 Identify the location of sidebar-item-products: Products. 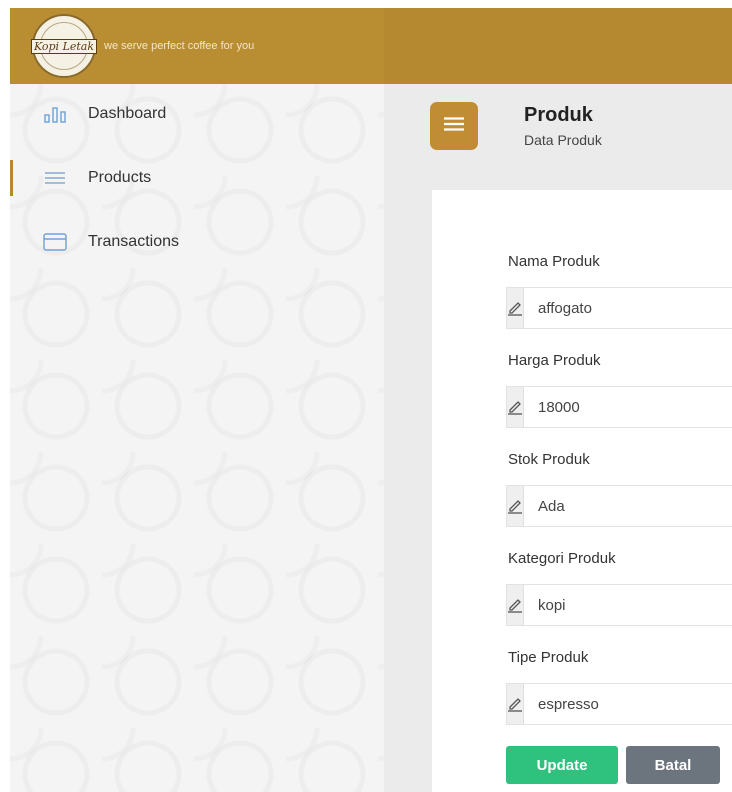
(197, 178).